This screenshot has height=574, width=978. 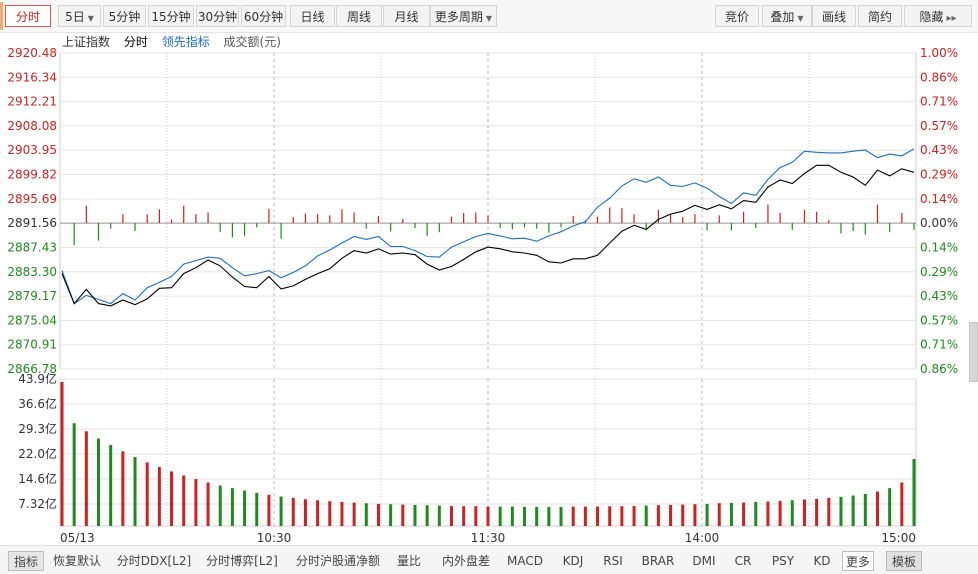 I want to click on period-tab-label: 60分钟, so click(x=263, y=17).